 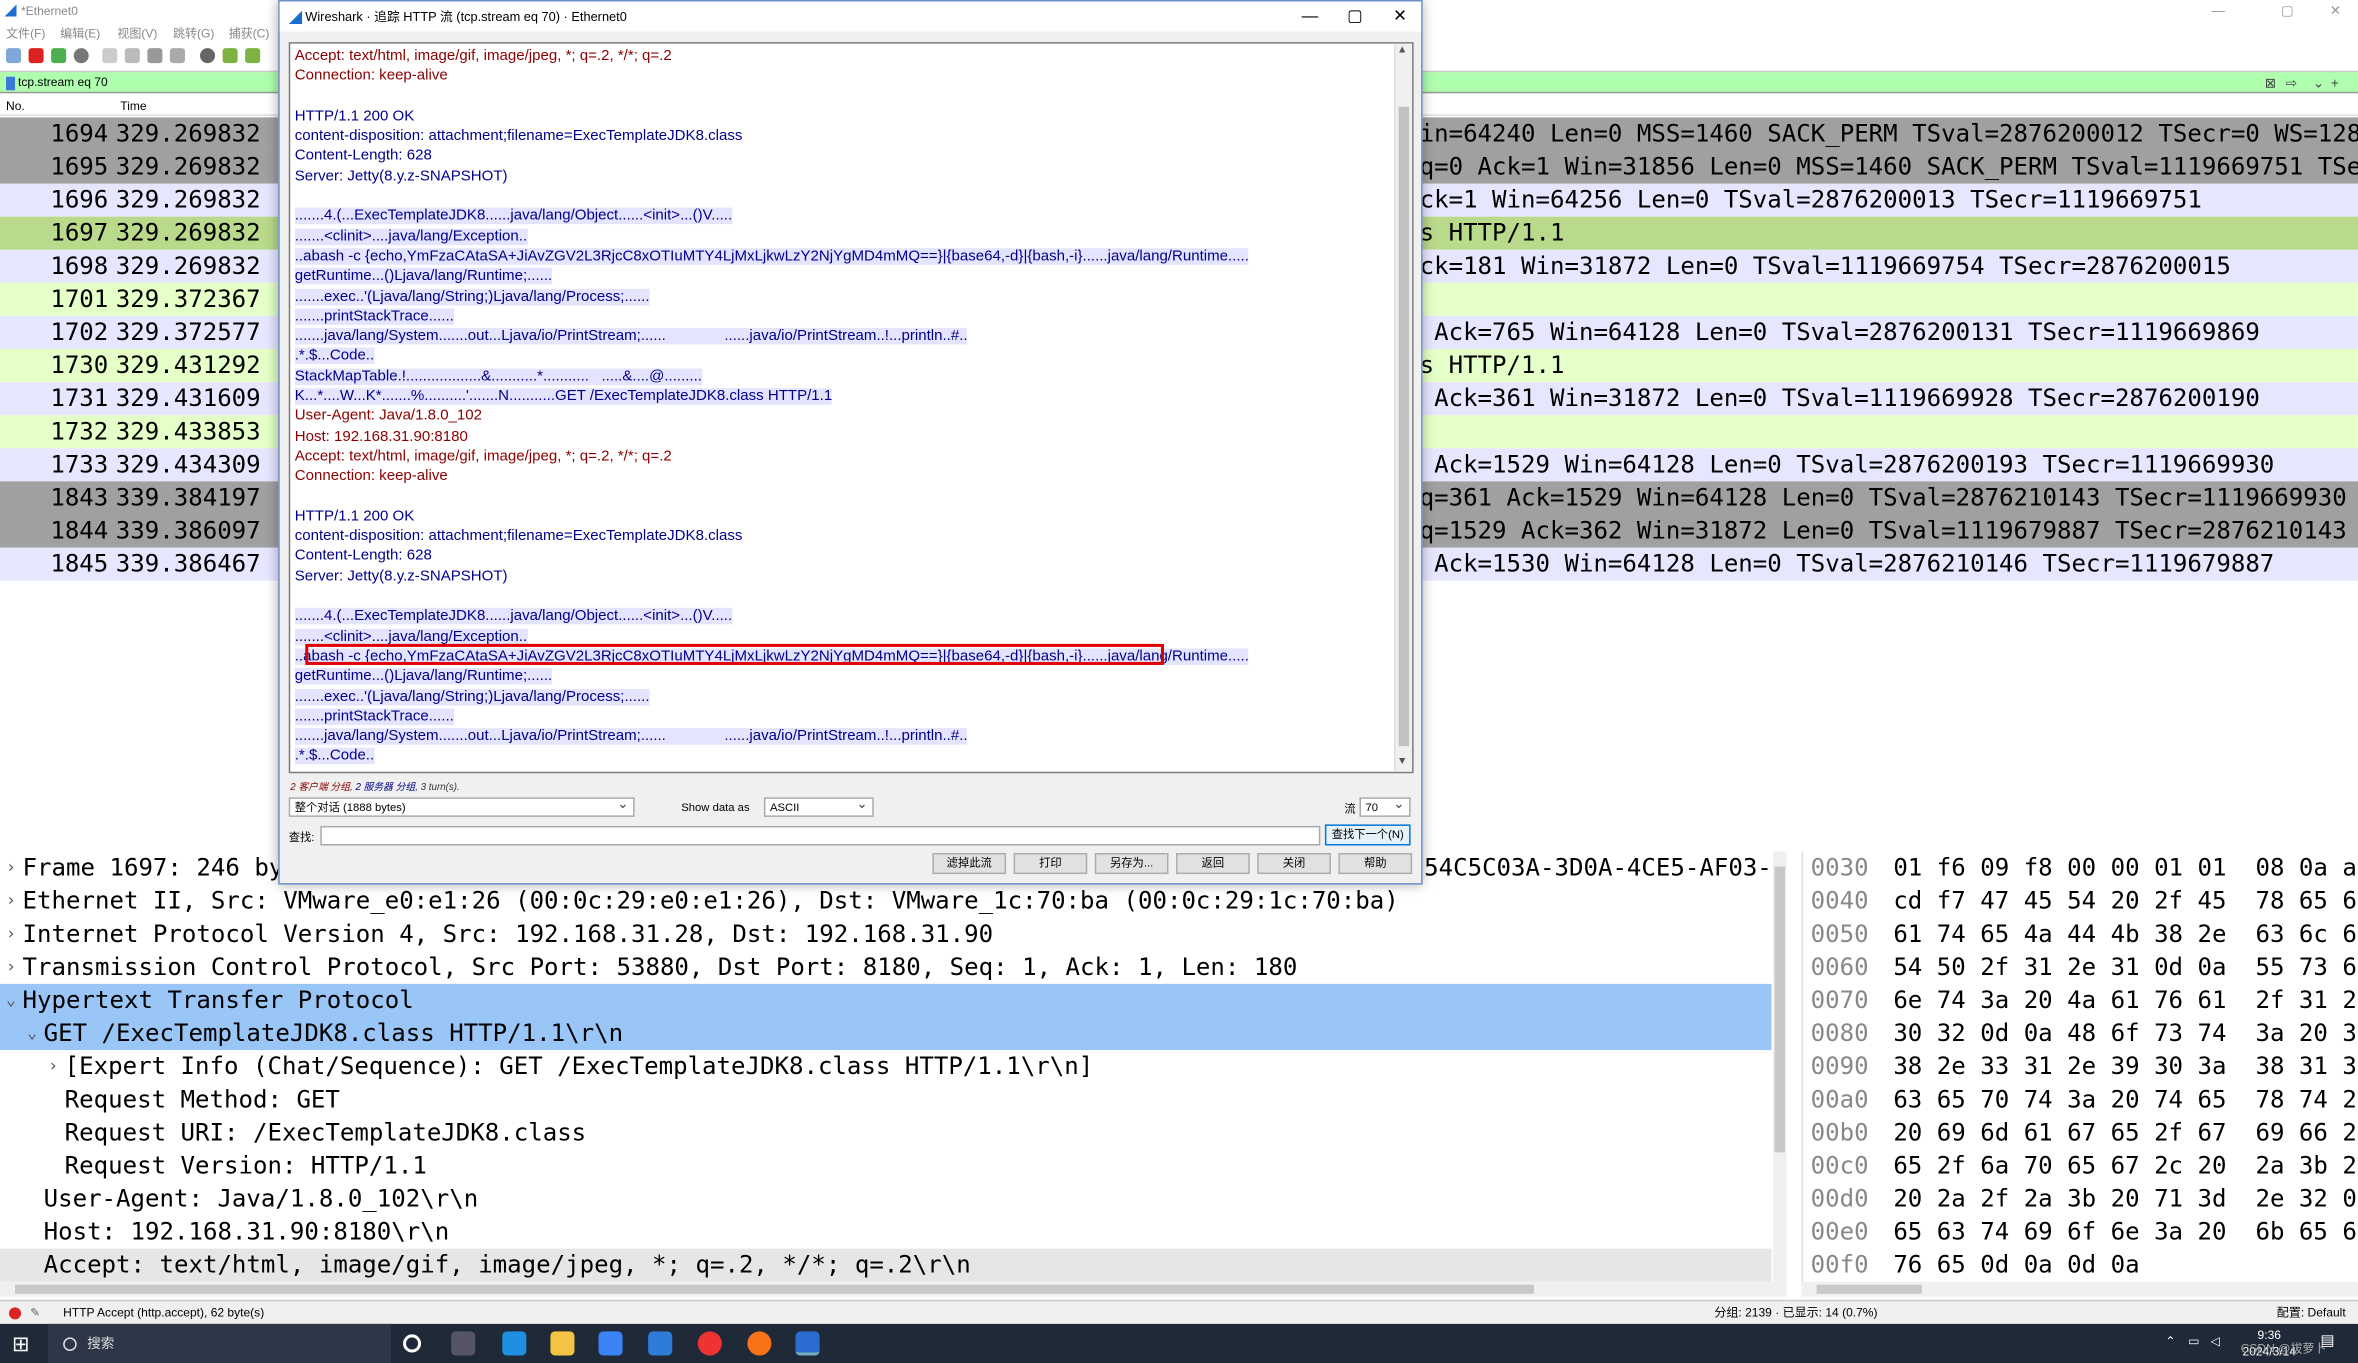 I want to click on dialog-close-icon: ✕, so click(x=1400, y=17).